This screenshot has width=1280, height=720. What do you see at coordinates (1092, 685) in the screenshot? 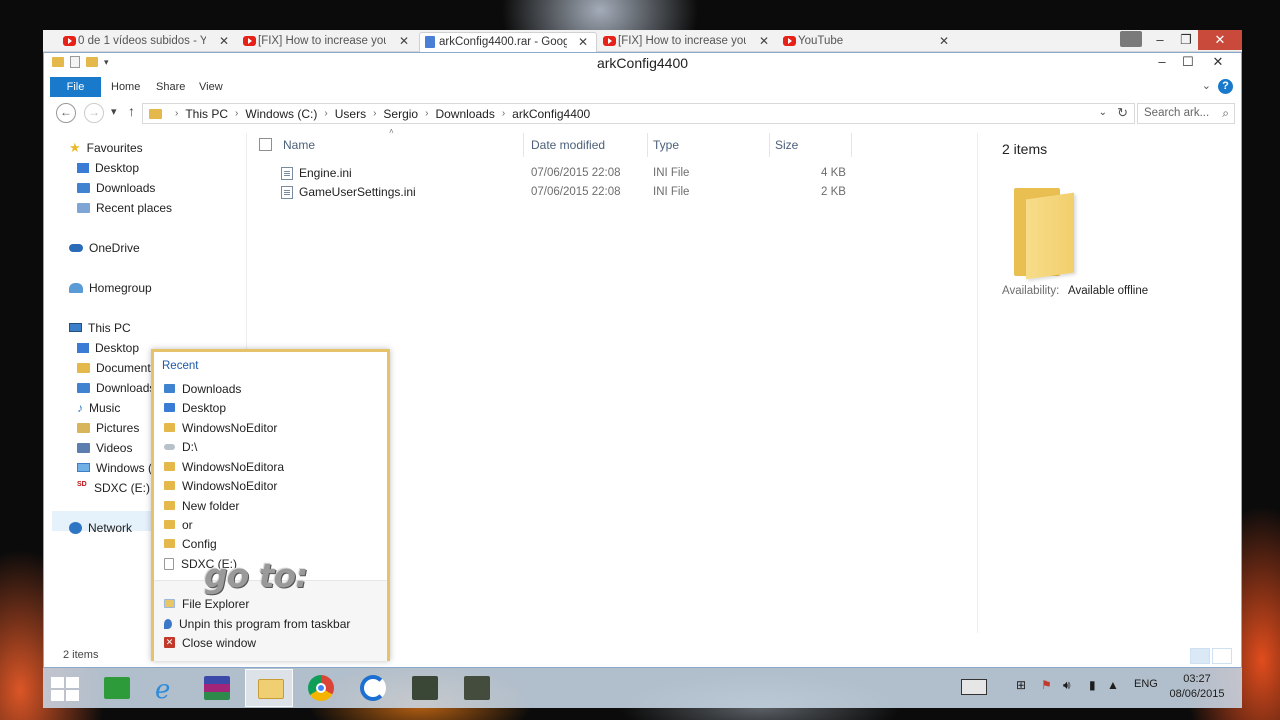
I see `battery-icon: ▮` at bounding box center [1092, 685].